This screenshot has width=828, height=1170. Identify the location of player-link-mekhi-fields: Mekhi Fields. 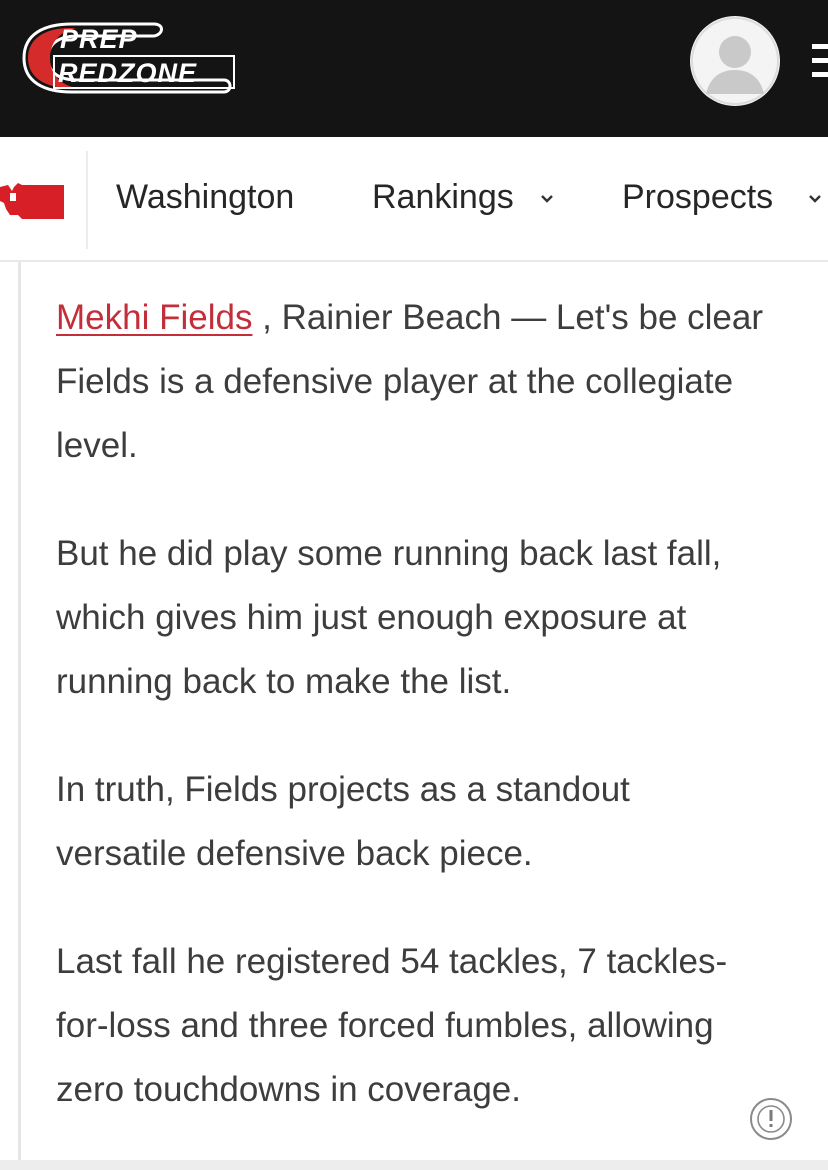
(154, 317).